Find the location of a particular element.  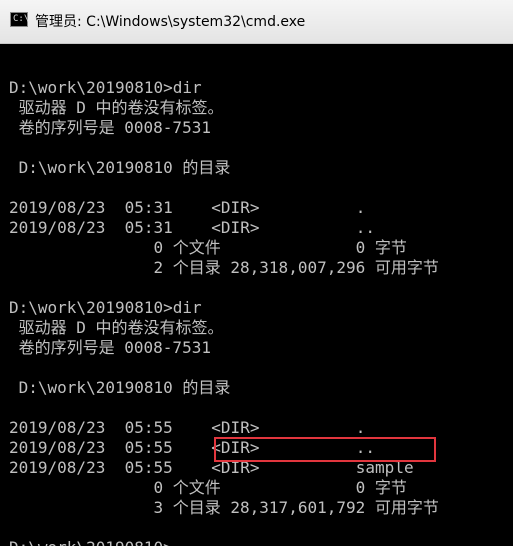

window-title: 管理员: C:\Windows\system32\cmd.exe is located at coordinates (170, 22).